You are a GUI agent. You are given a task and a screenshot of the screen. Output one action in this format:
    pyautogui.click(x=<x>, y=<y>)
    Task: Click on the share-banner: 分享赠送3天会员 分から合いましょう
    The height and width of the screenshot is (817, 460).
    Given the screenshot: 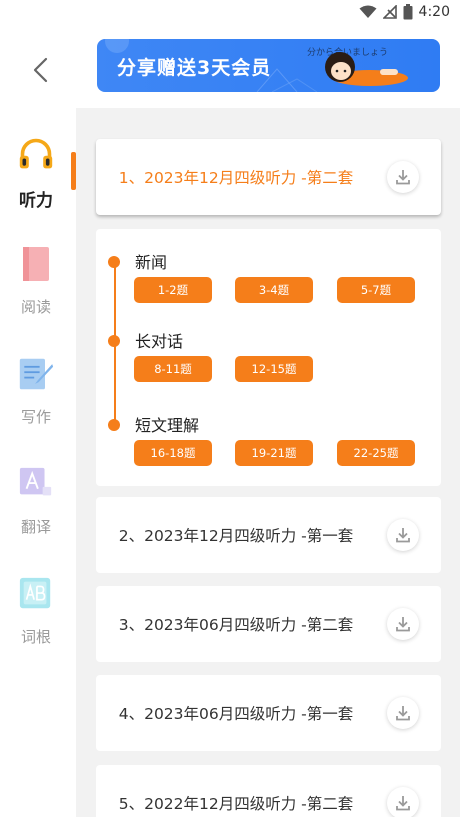 What is the action you would take?
    pyautogui.click(x=268, y=65)
    